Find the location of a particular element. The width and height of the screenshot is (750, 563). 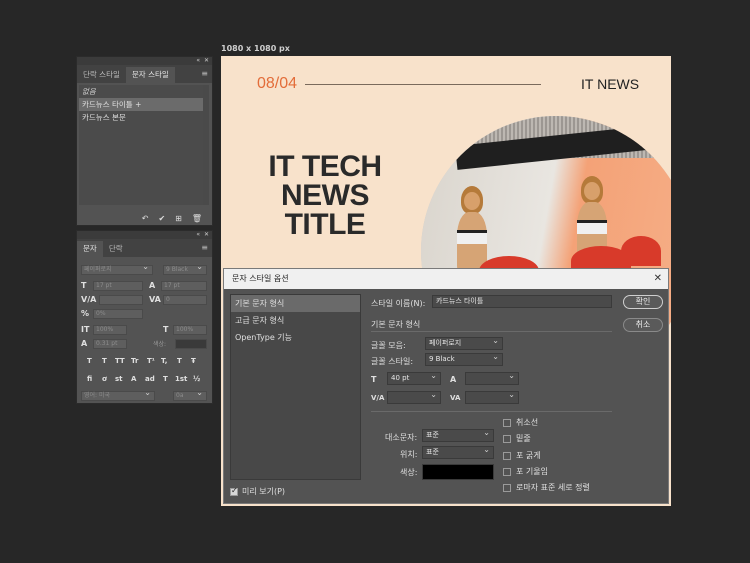

vertical-scale-field: 100% is located at coordinates (110, 330).